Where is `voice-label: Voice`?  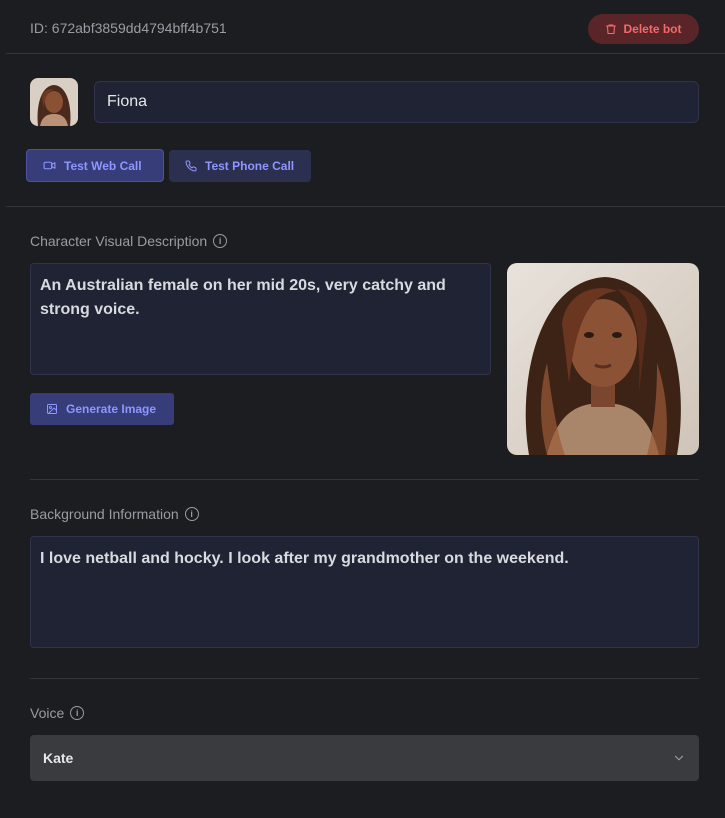 voice-label: Voice is located at coordinates (47, 713).